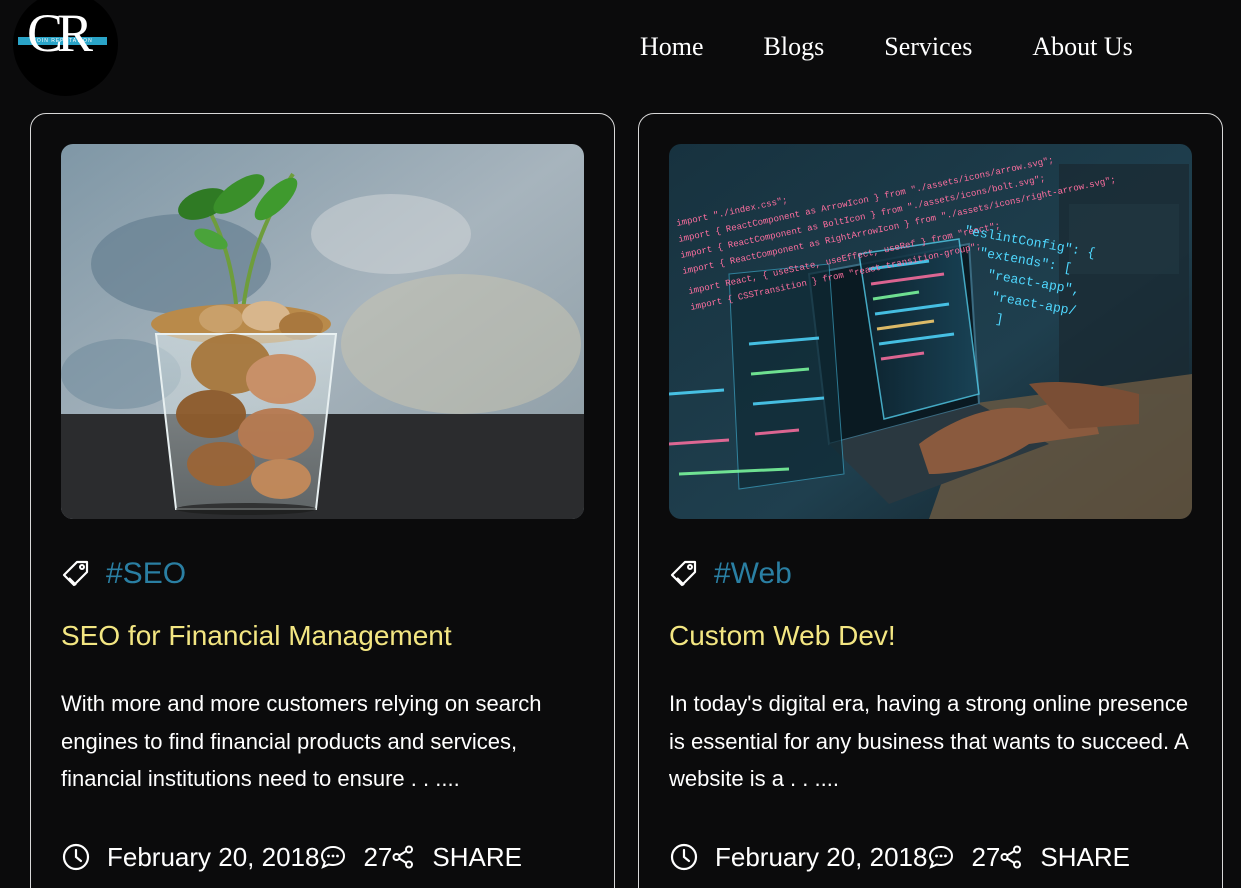 The image size is (1241, 888). What do you see at coordinates (146, 574) in the screenshot?
I see `tag-label: #SEO` at bounding box center [146, 574].